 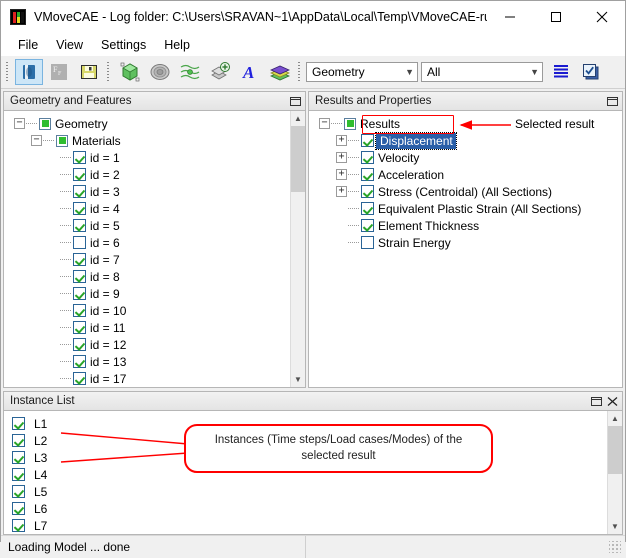 What do you see at coordinates (465, 140) in the screenshot?
I see `tree-node: + Displacement` at bounding box center [465, 140].